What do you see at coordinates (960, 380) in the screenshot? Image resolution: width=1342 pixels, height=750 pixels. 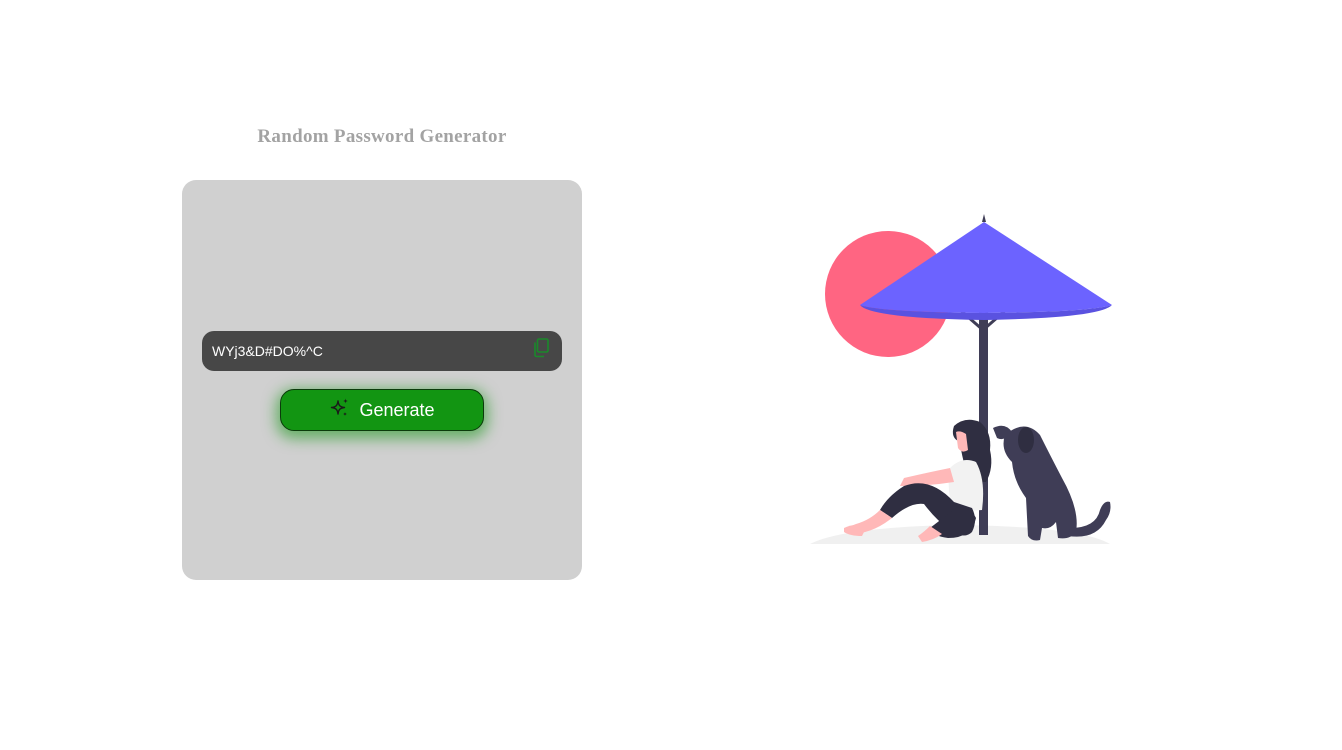 I see `umbrella-illustration` at bounding box center [960, 380].